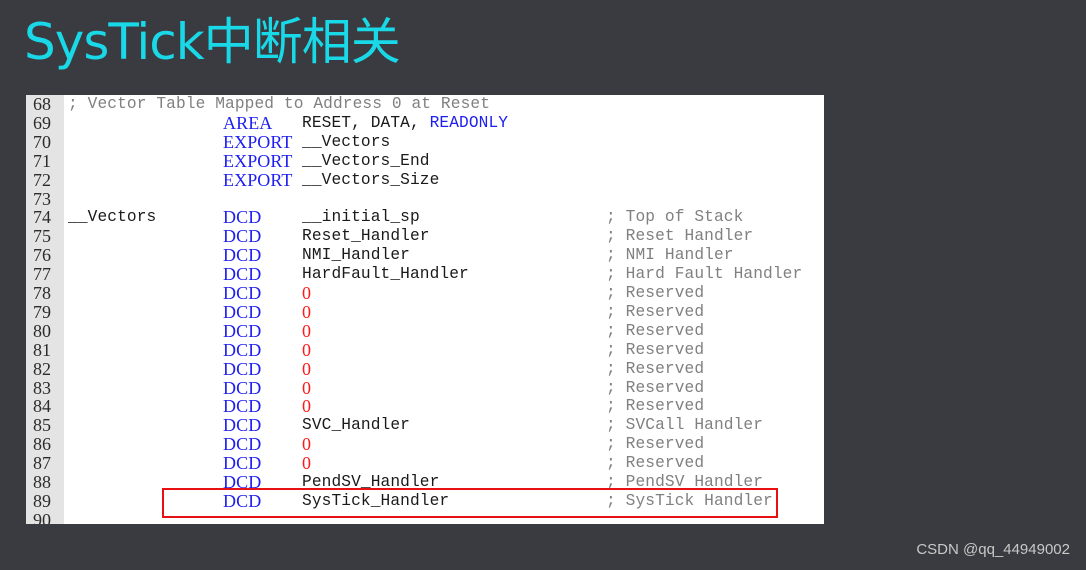 This screenshot has height=570, width=1086. I want to click on code-comment: ; Hard Fault Handler, so click(704, 274).